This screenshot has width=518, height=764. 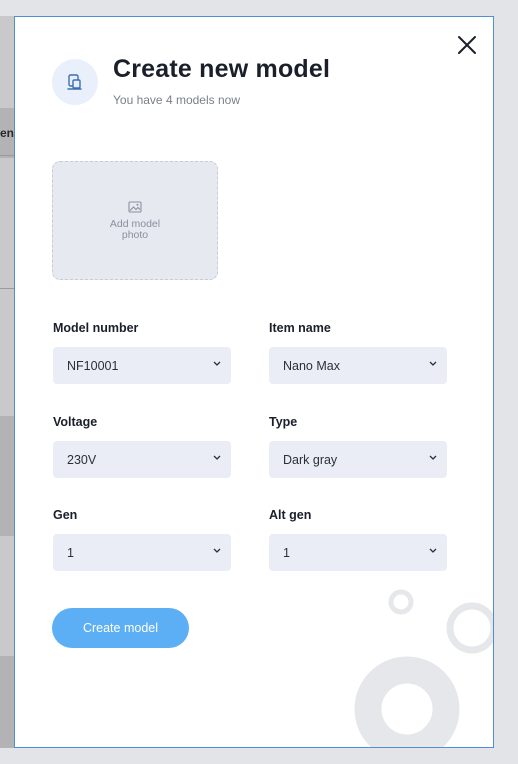 I want to click on decorative-circles, so click(x=423, y=668).